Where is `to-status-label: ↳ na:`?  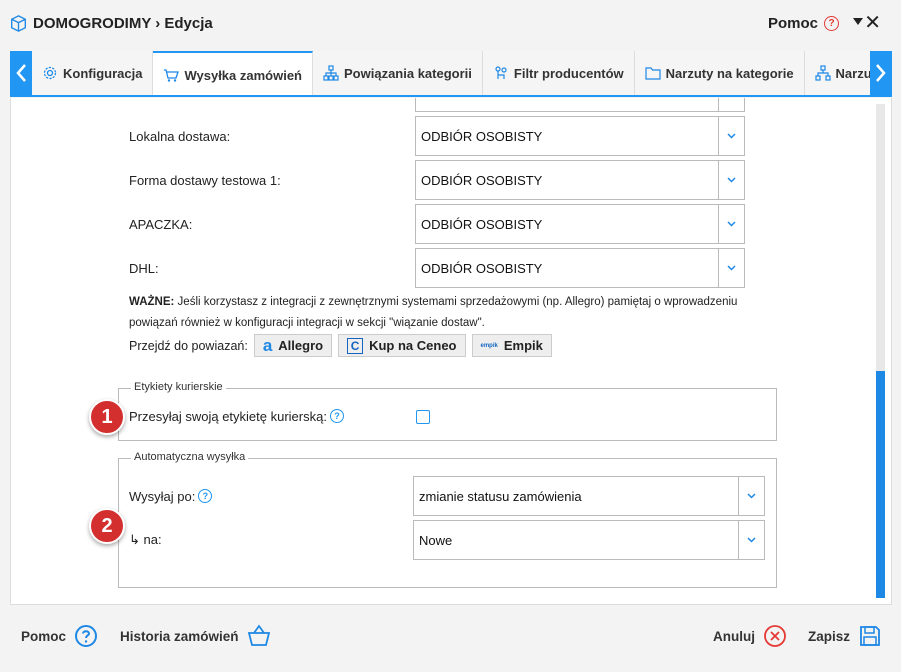 to-status-label: ↳ na: is located at coordinates (145, 539).